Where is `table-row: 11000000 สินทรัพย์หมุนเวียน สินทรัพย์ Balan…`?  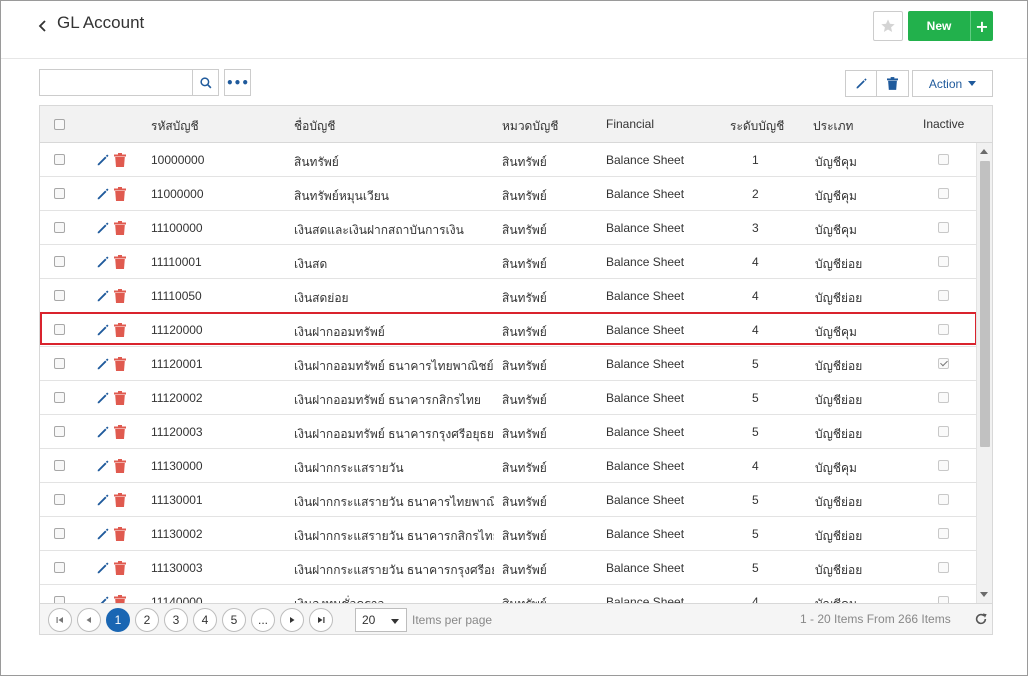 table-row: 11000000 สินทรัพย์หมุนเวียน สินทรัพย์ Balan… is located at coordinates (508, 194).